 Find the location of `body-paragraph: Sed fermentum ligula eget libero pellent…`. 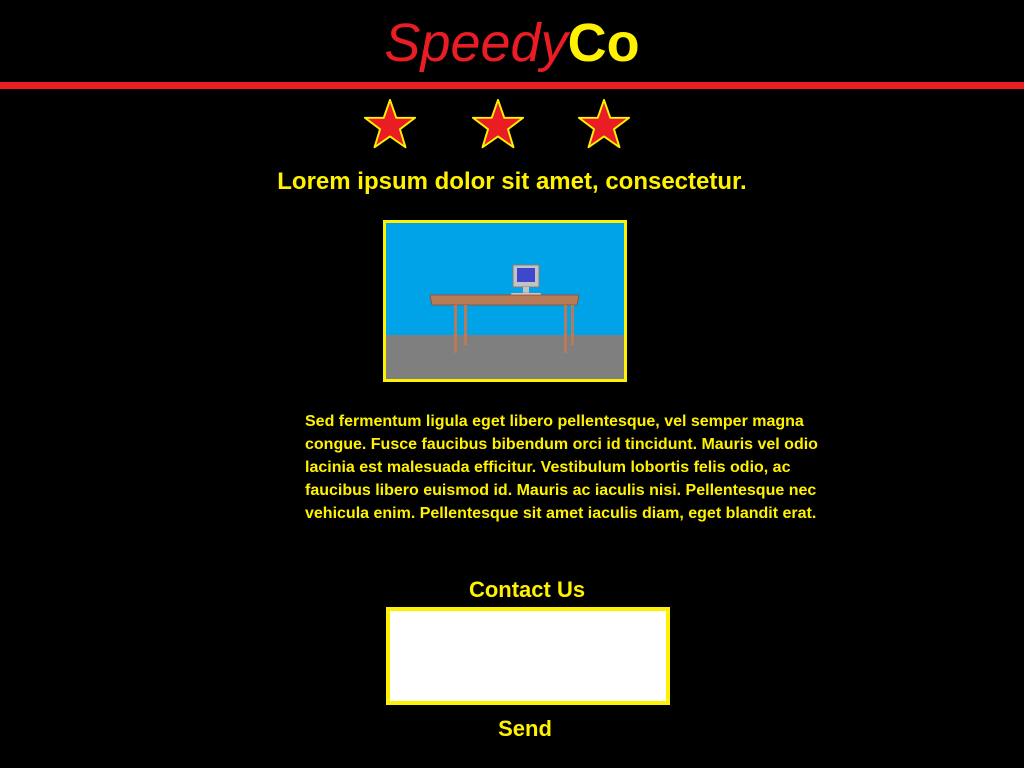

body-paragraph: Sed fermentum ligula eget libero pellent… is located at coordinates (561, 467).